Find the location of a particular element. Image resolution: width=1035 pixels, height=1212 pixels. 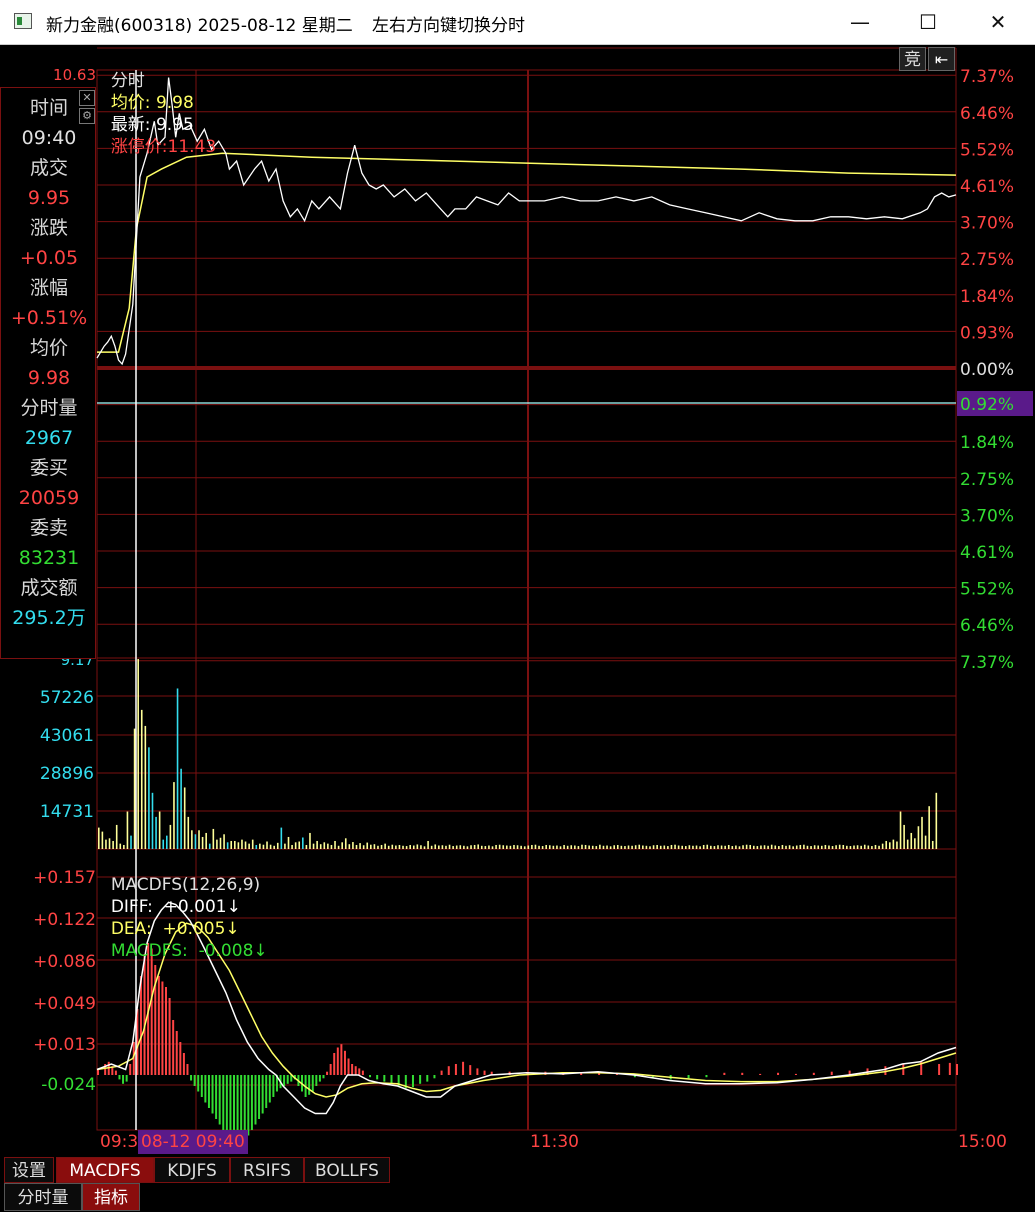

macd-axis-label: +0.013 is located at coordinates (64, 1045).